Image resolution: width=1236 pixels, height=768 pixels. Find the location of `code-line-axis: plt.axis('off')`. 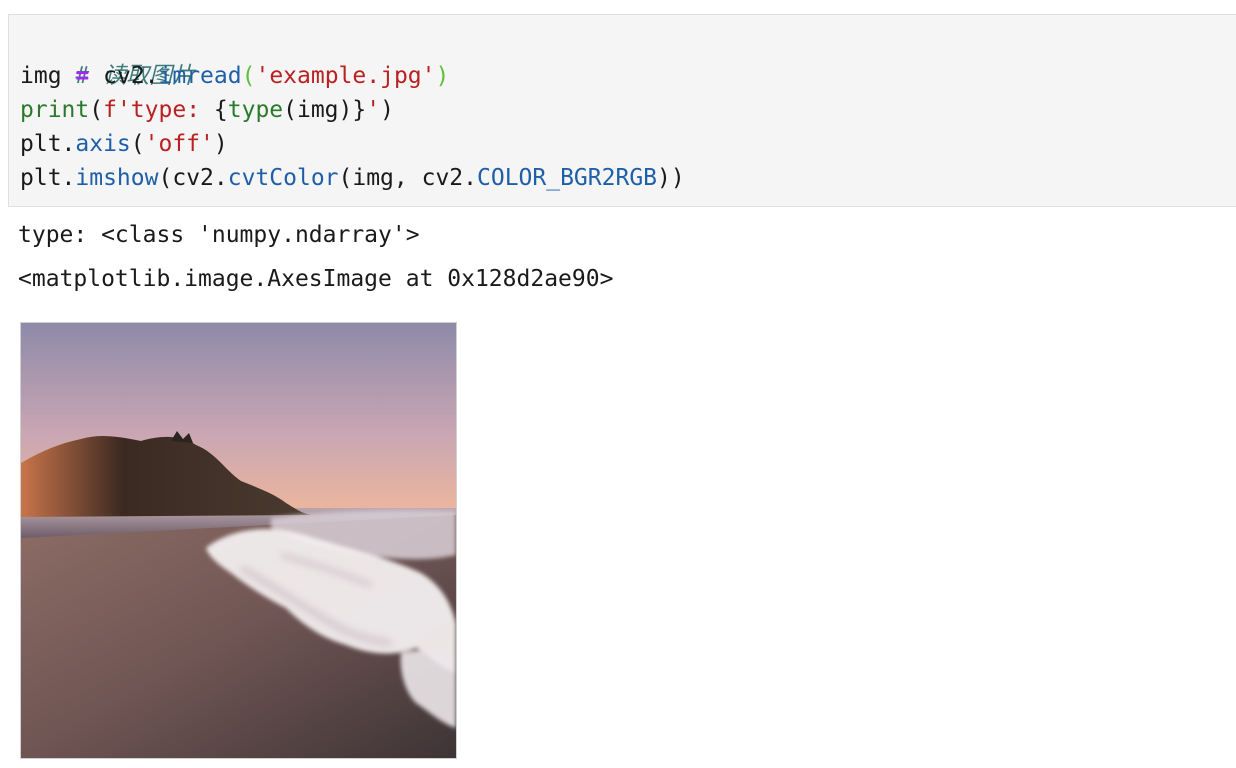

code-line-axis: plt.axis('off') is located at coordinates (124, 144).